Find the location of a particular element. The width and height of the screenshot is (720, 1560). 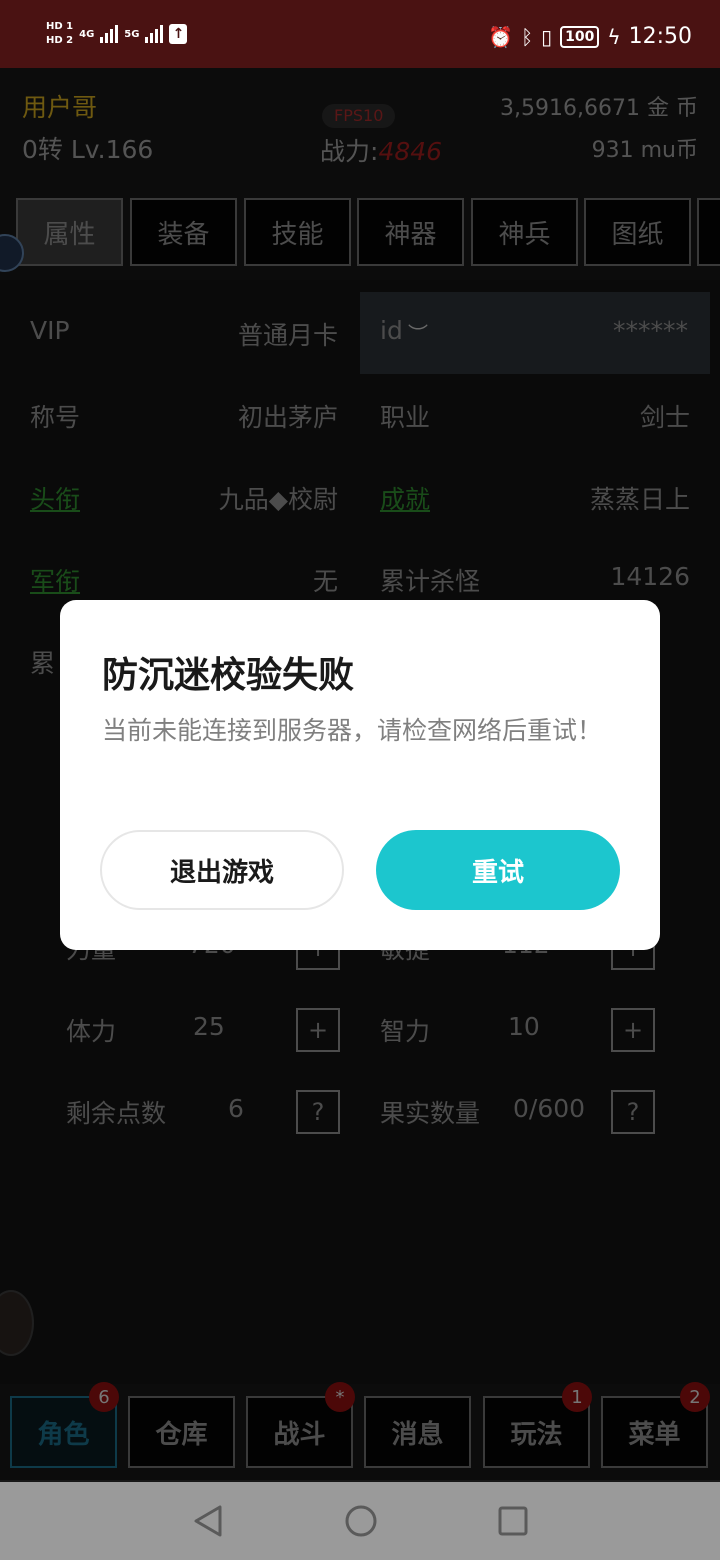

status-left: HD 1 HD 2 4G 5G ↑ is located at coordinates (117, 34).